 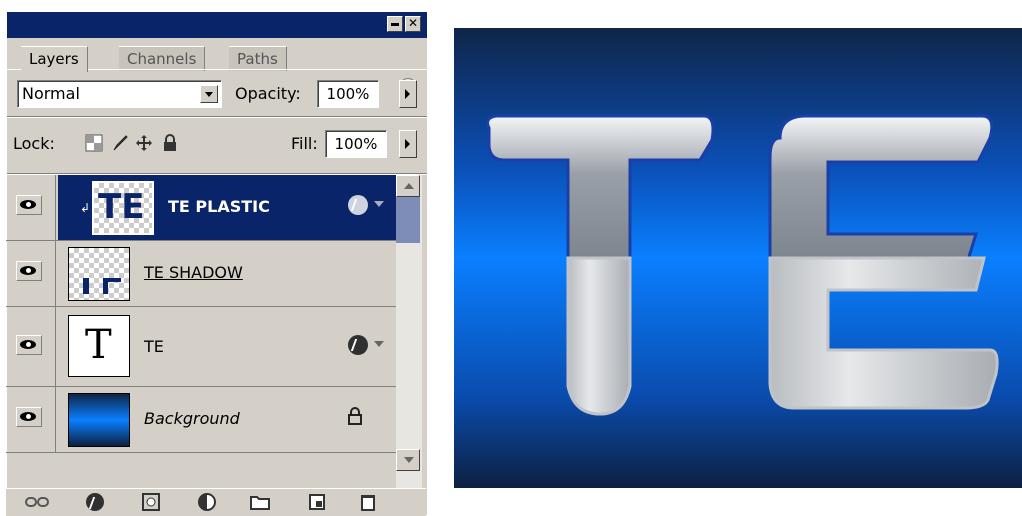 What do you see at coordinates (151, 502) in the screenshot?
I see `layer-mask-icon` at bounding box center [151, 502].